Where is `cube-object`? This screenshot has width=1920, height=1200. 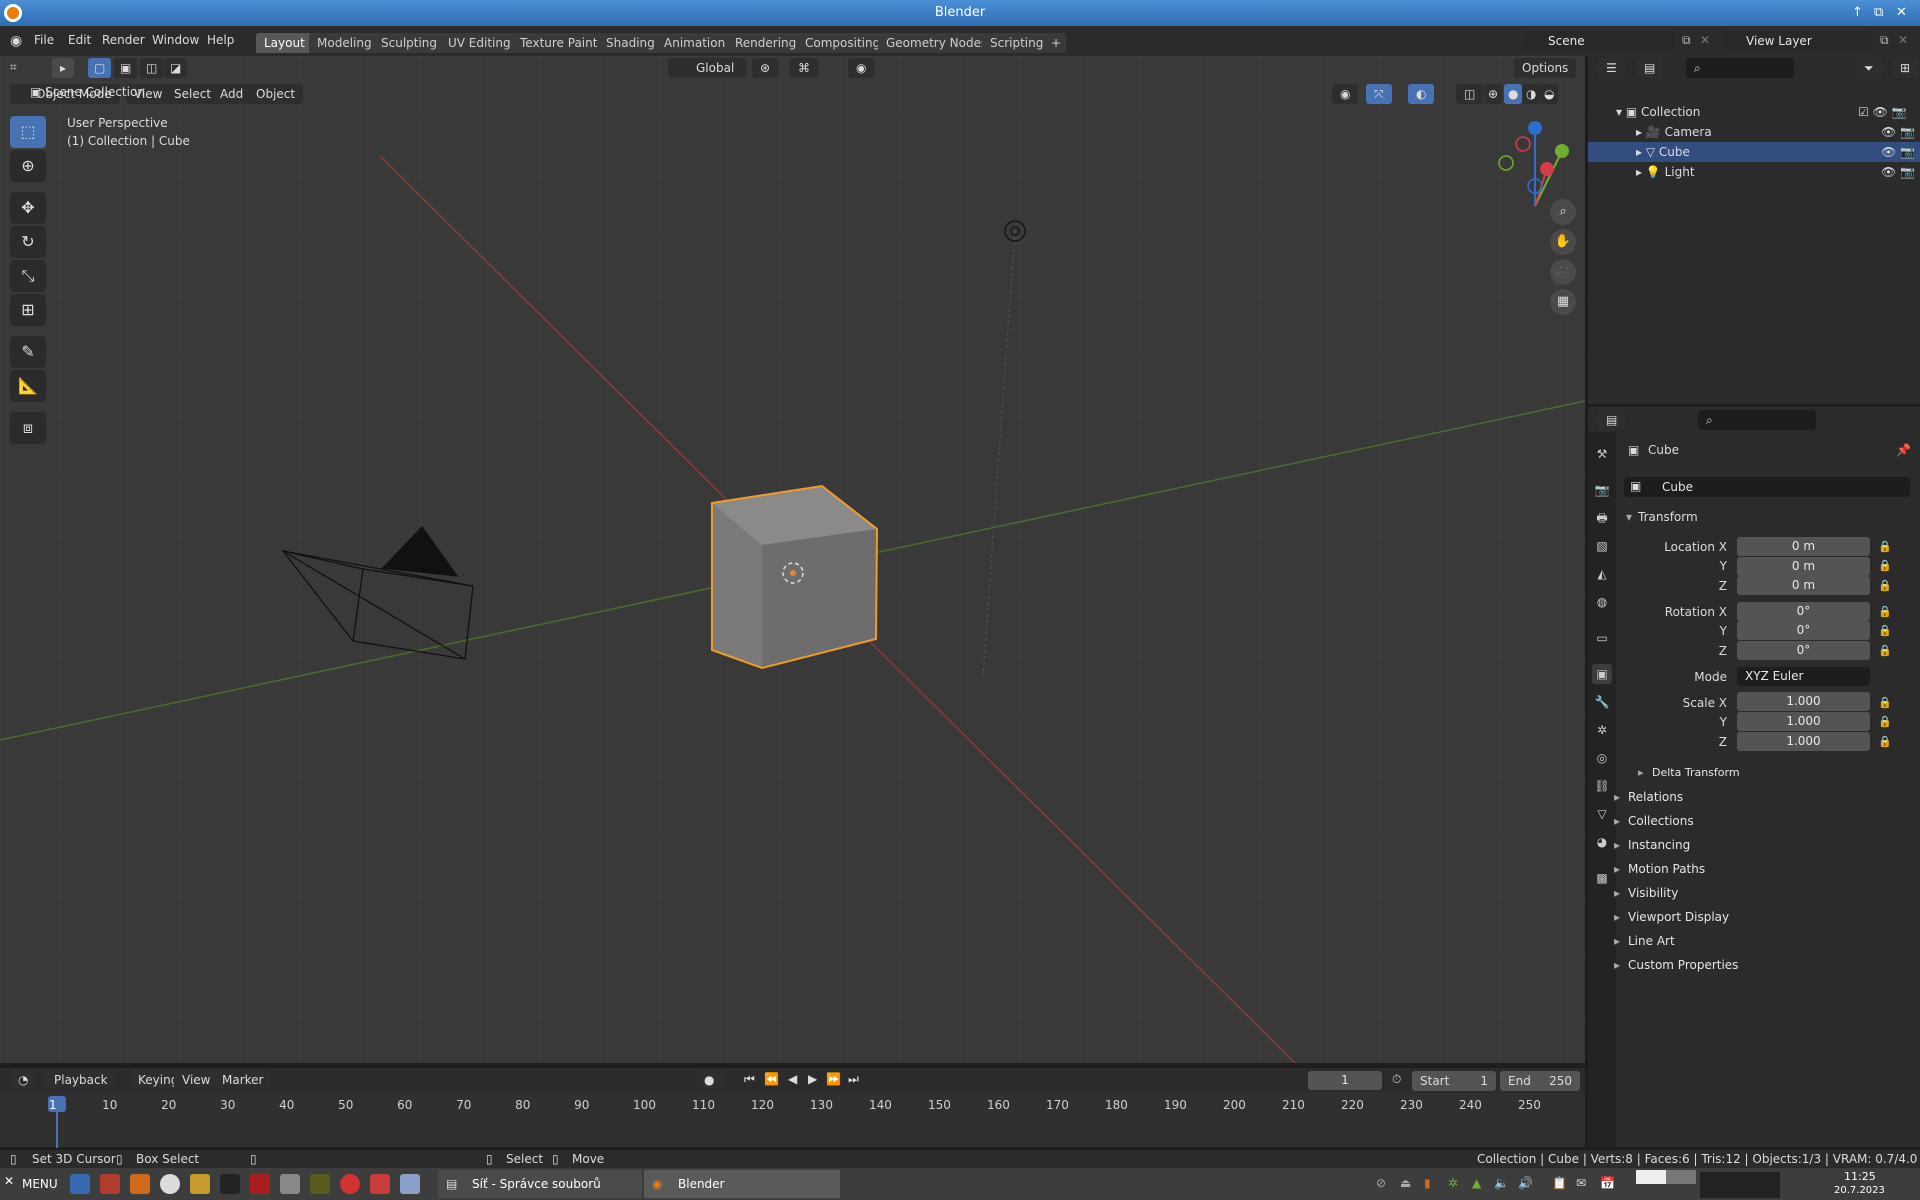
cube-object is located at coordinates (795, 577).